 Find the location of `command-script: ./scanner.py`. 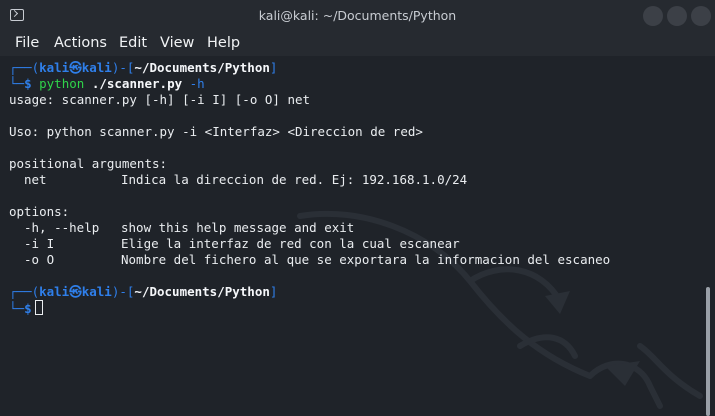

command-script: ./scanner.py is located at coordinates (137, 83).